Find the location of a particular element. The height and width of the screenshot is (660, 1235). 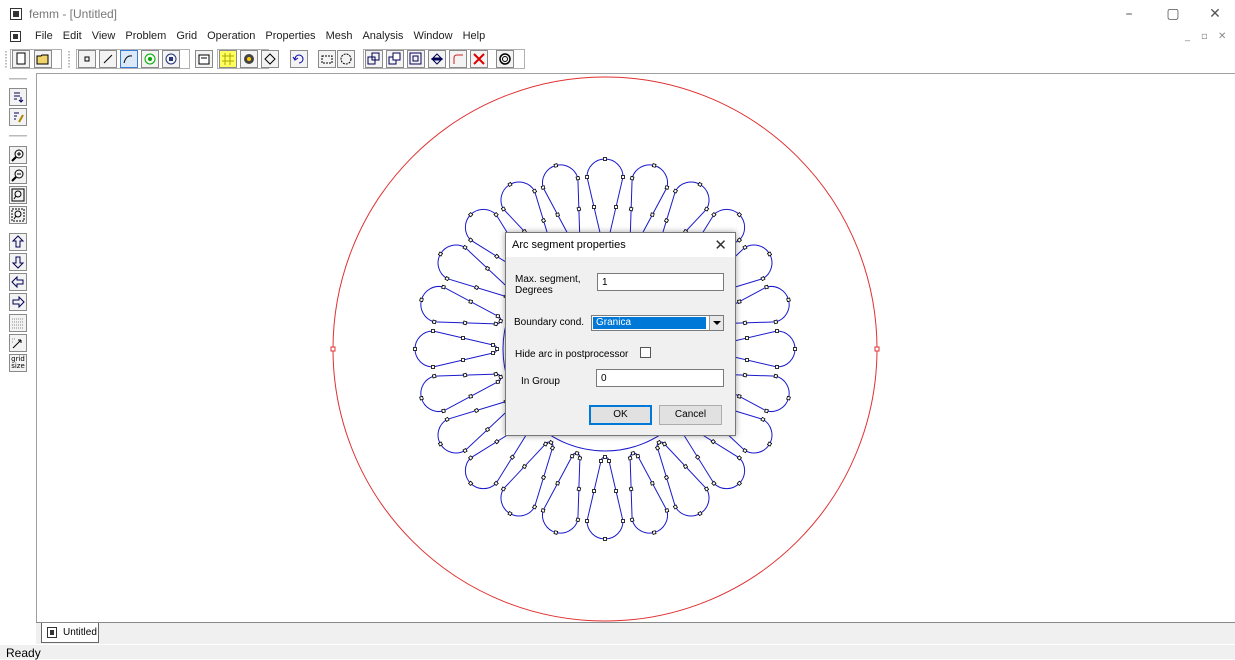

stator-slot is located at coordinates (456, 349).